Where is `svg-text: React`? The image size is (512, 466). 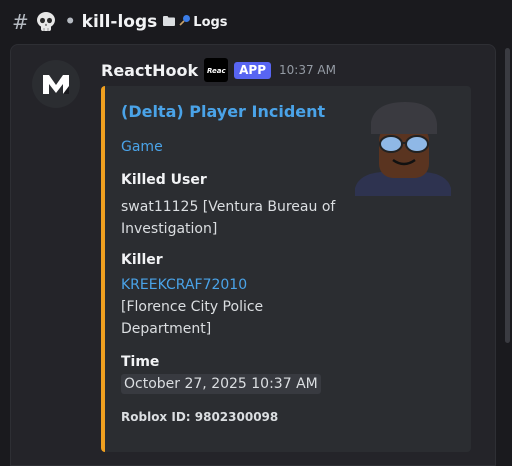 svg-text: React is located at coordinates (216, 71).